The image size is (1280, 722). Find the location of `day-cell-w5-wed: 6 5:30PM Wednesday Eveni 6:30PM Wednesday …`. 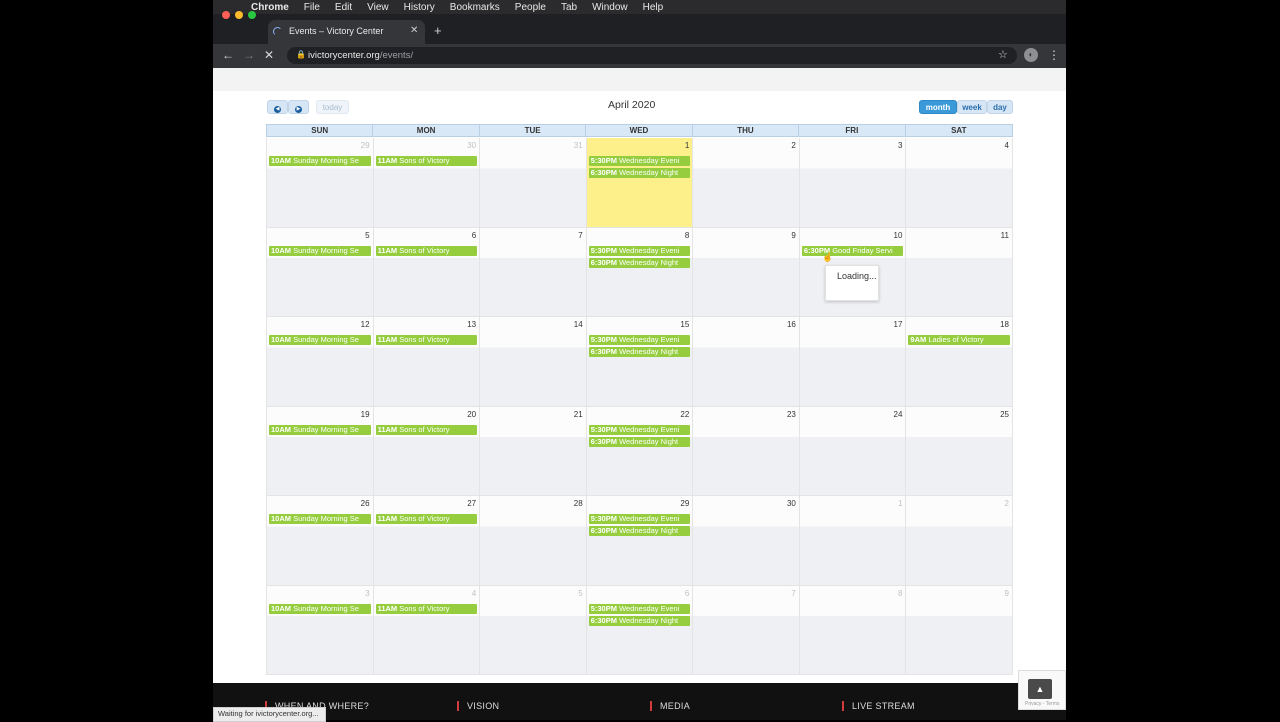

day-cell-w5-wed: 6 5:30PM Wednesday Eveni 6:30PM Wednesday … is located at coordinates (640, 630).